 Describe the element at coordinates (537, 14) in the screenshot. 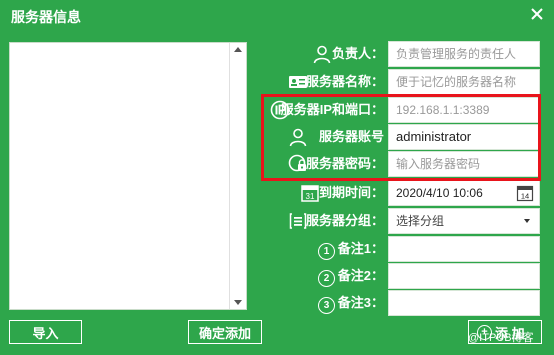

I see `close-icon` at that location.